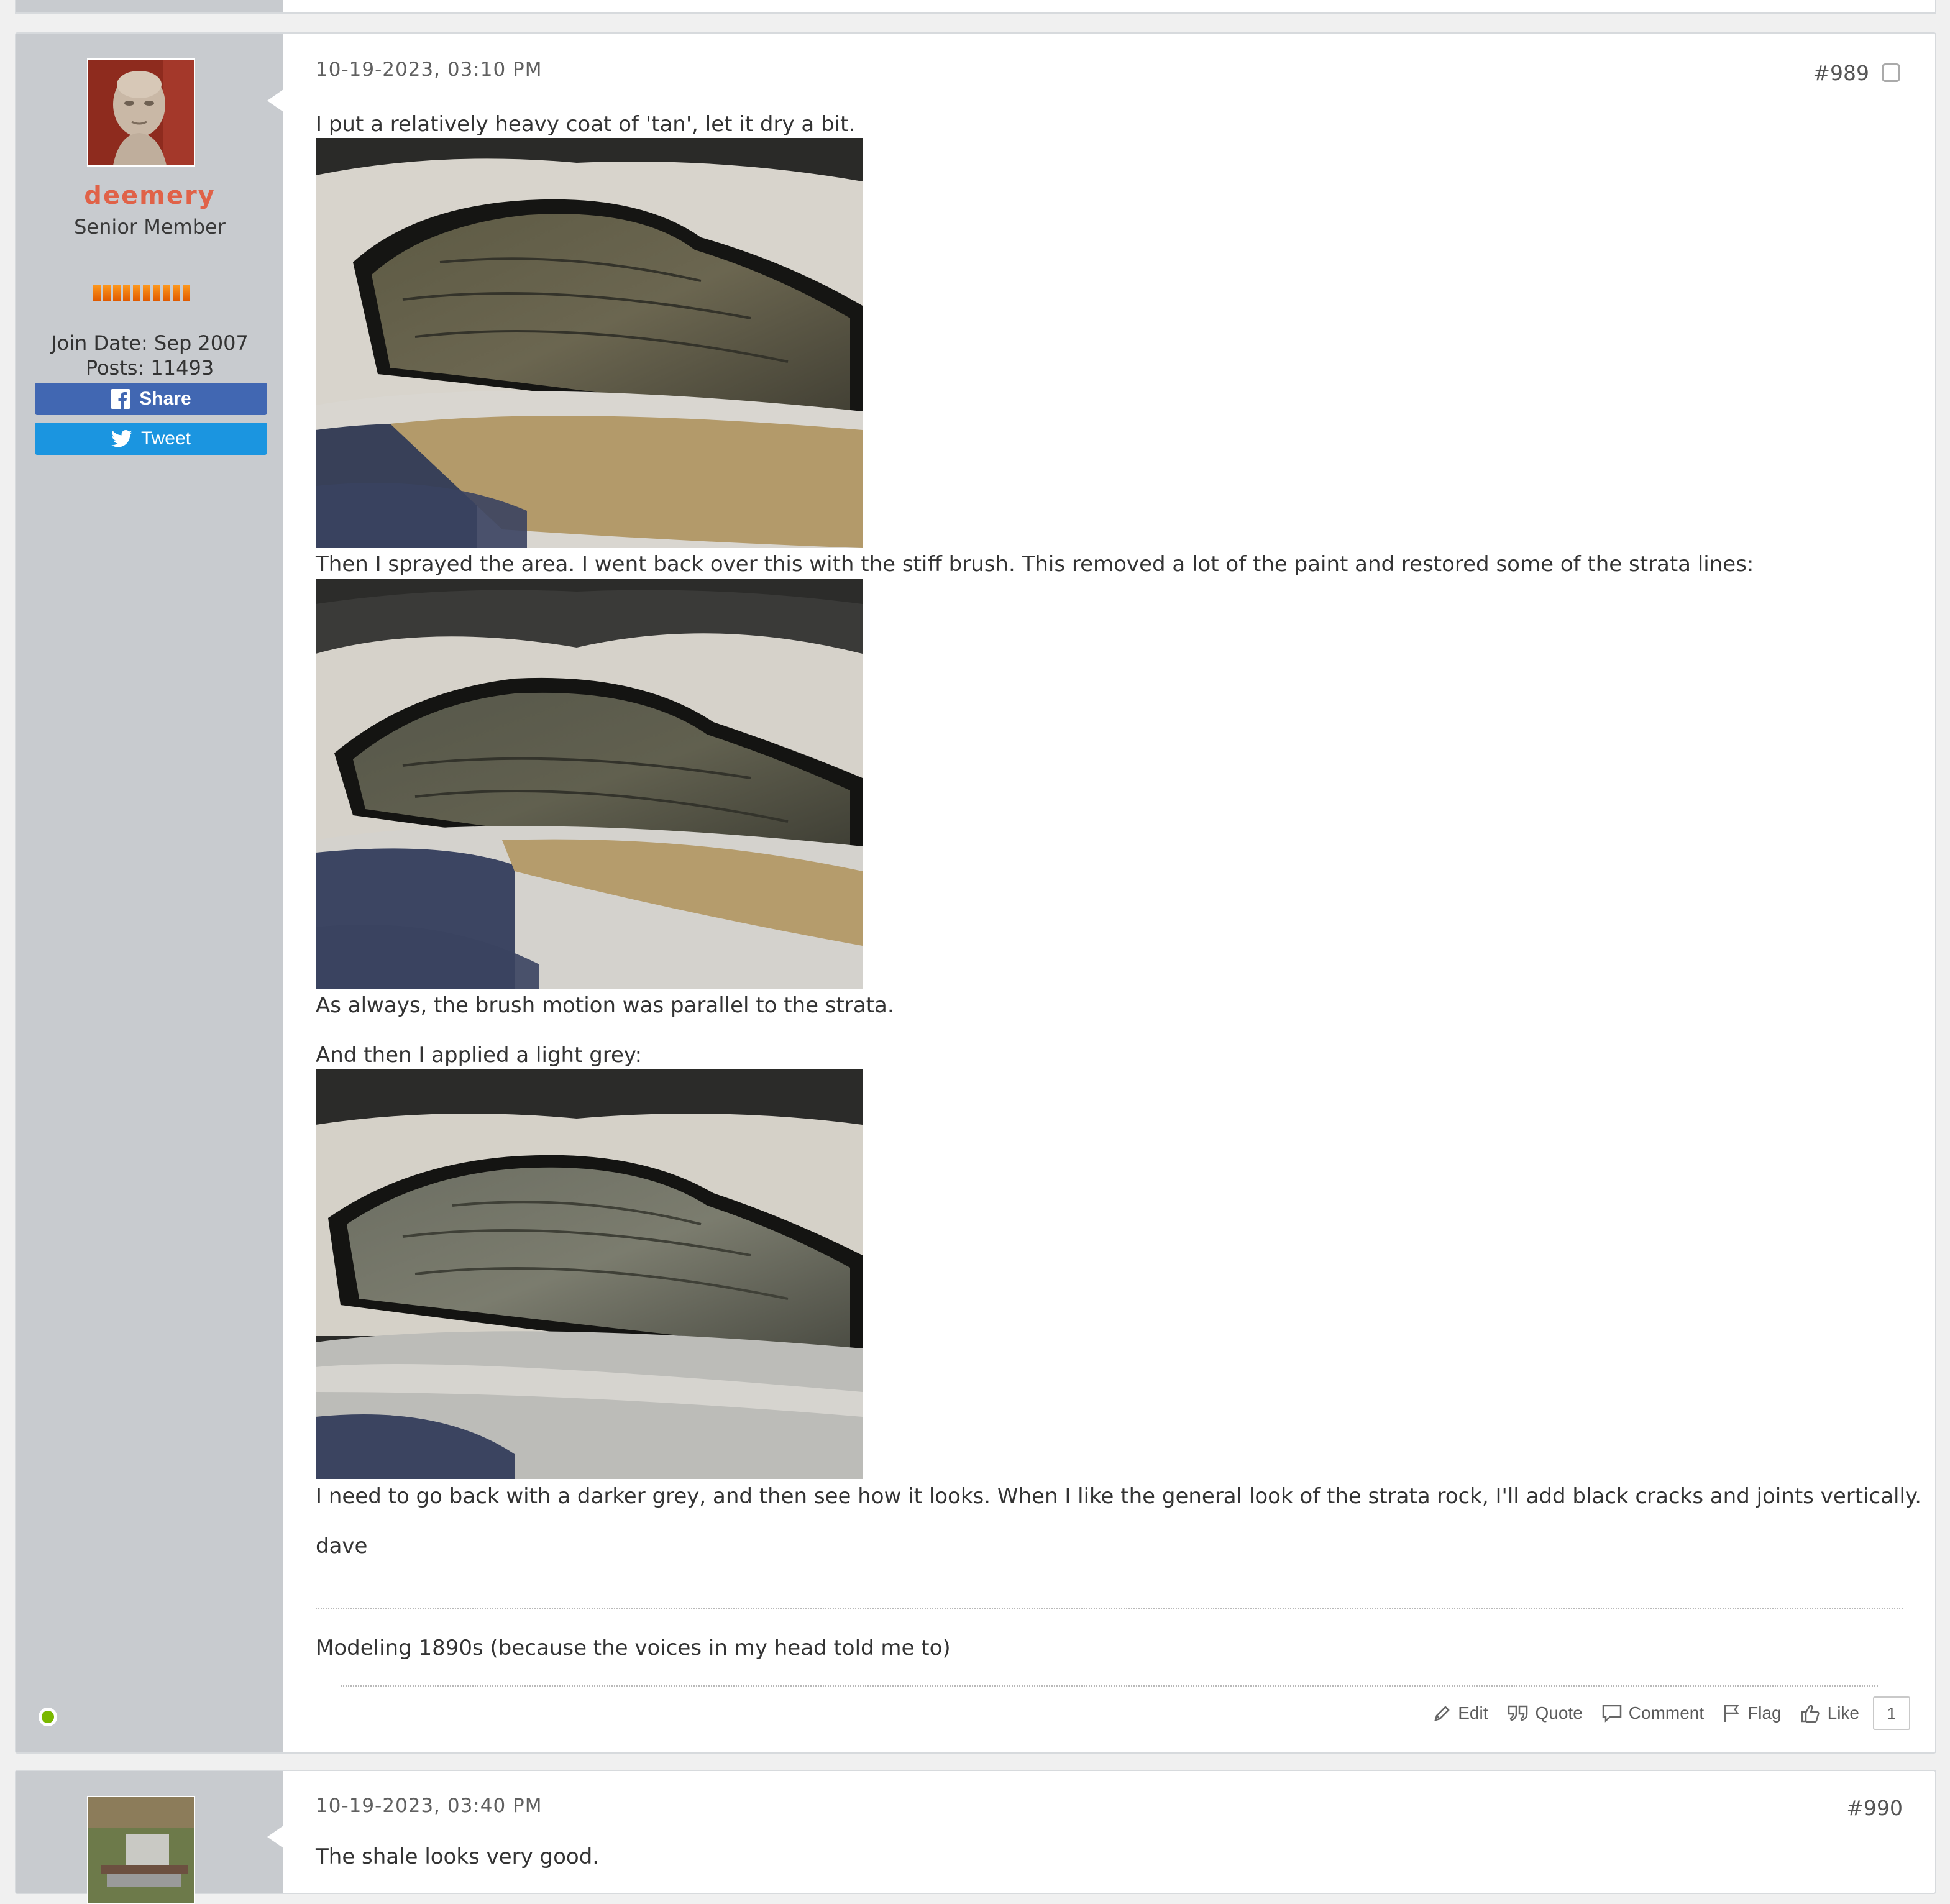 The height and width of the screenshot is (1904, 1950). Describe the element at coordinates (1811, 1714) in the screenshot. I see `thumbs-up-icon` at that location.